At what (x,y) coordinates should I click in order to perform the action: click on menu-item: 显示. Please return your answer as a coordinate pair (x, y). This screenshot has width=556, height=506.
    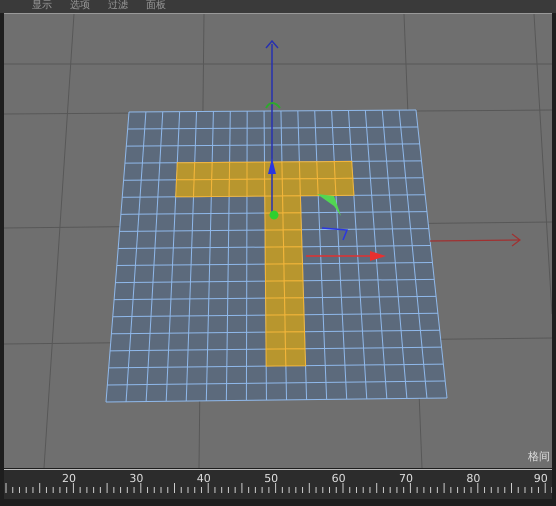
    Looking at the image, I should click on (42, 6).